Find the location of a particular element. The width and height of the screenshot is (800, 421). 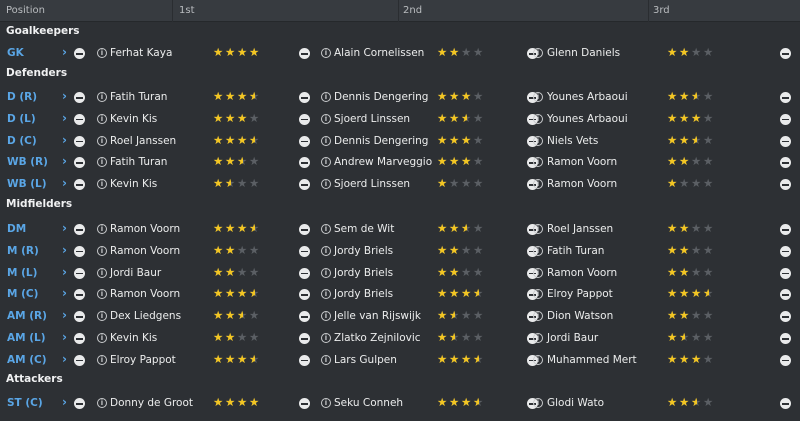

position-label: D (R) is located at coordinates (22, 97).